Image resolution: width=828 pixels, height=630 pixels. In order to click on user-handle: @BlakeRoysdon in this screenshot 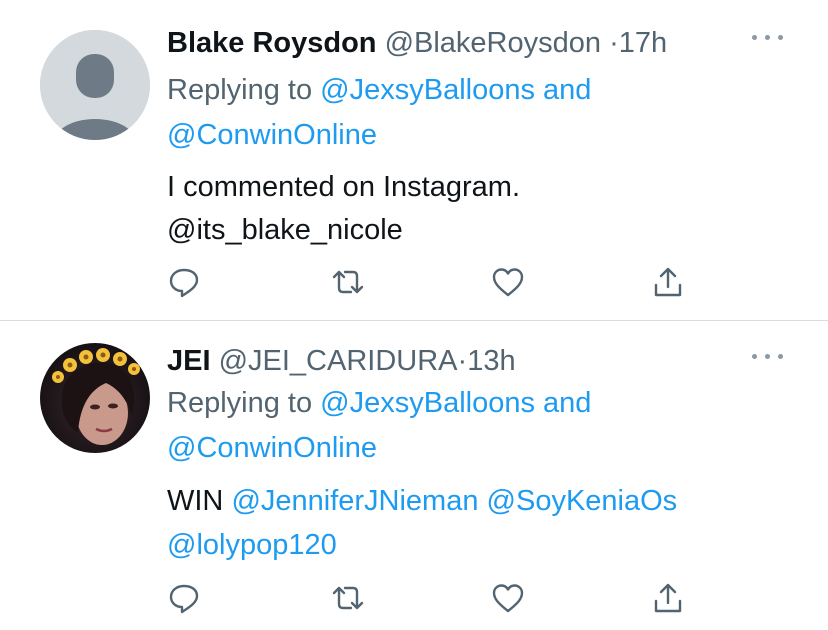, I will do `click(493, 43)`.